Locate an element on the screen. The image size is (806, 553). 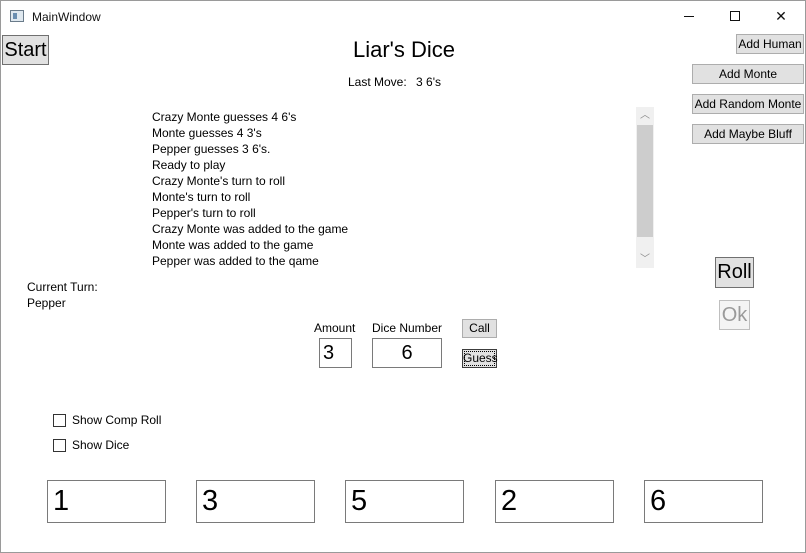
scroll-up-icon: ︿ is located at coordinates (645, 115).